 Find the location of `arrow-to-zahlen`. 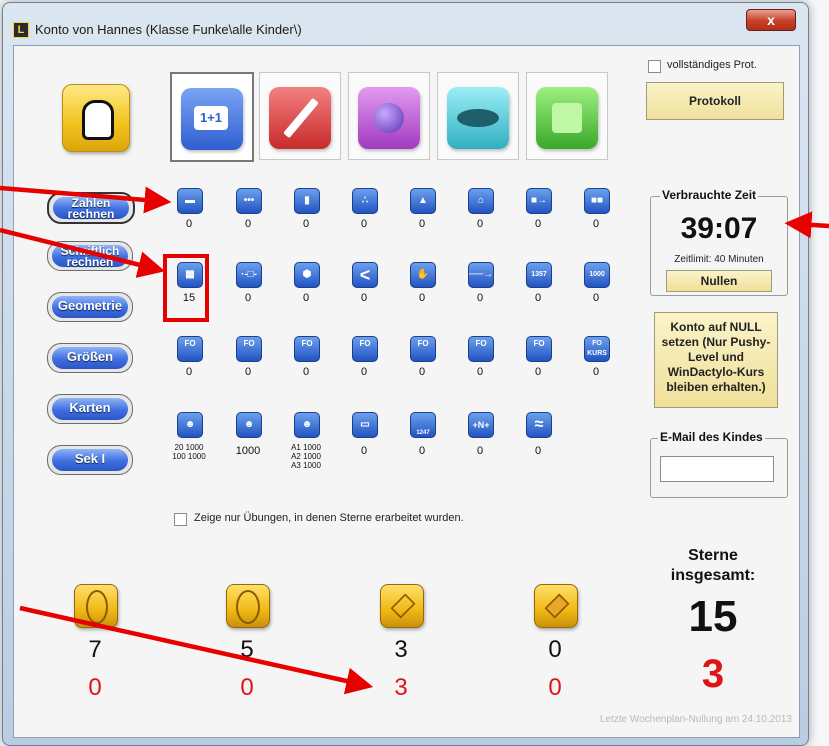

arrow-to-zahlen is located at coordinates (86, 199).